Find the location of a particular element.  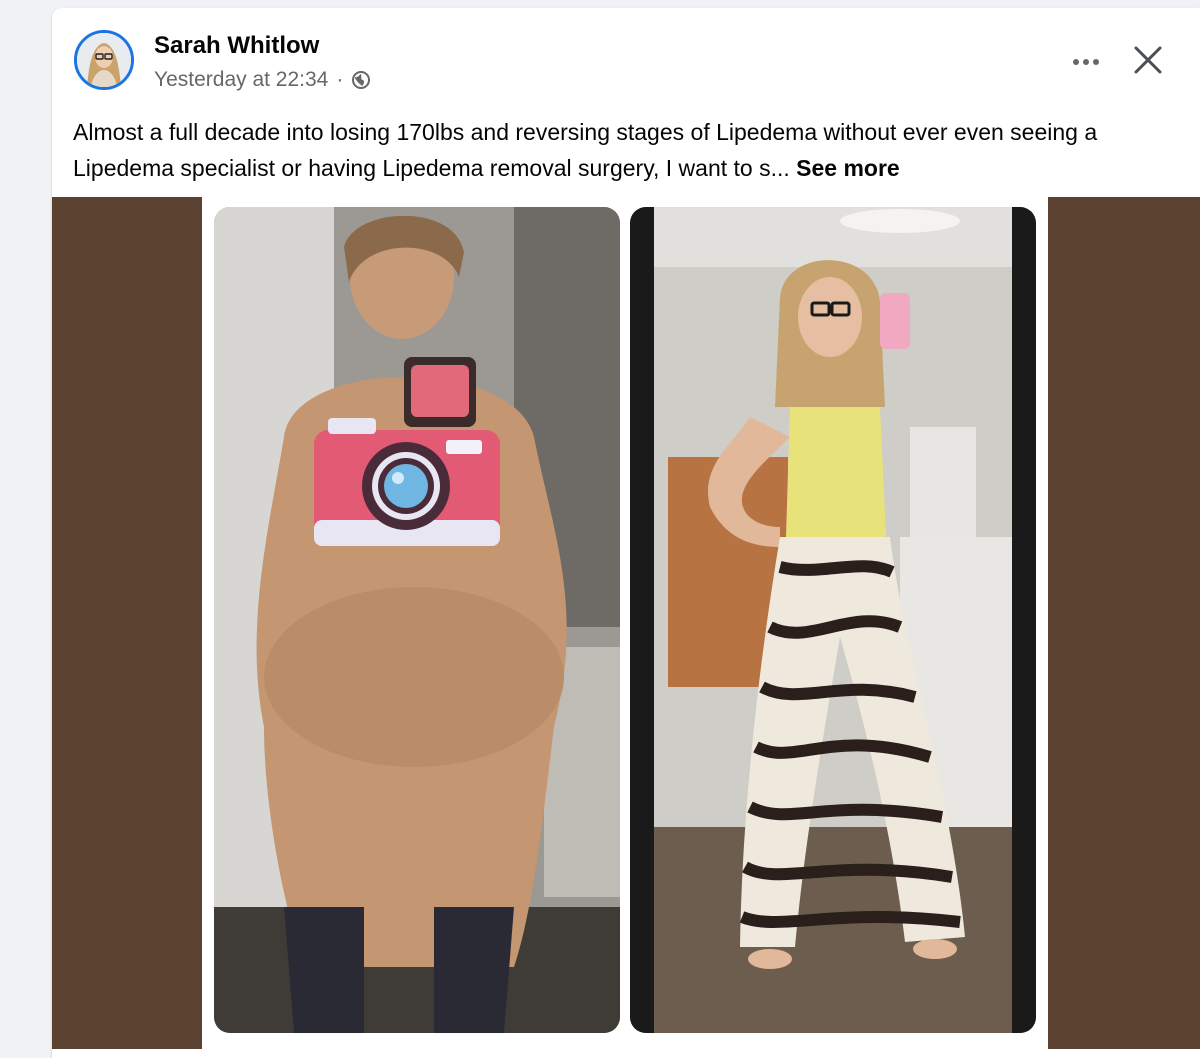

post-meta: Yesterday at 22:34 · is located at coordinates (262, 80).